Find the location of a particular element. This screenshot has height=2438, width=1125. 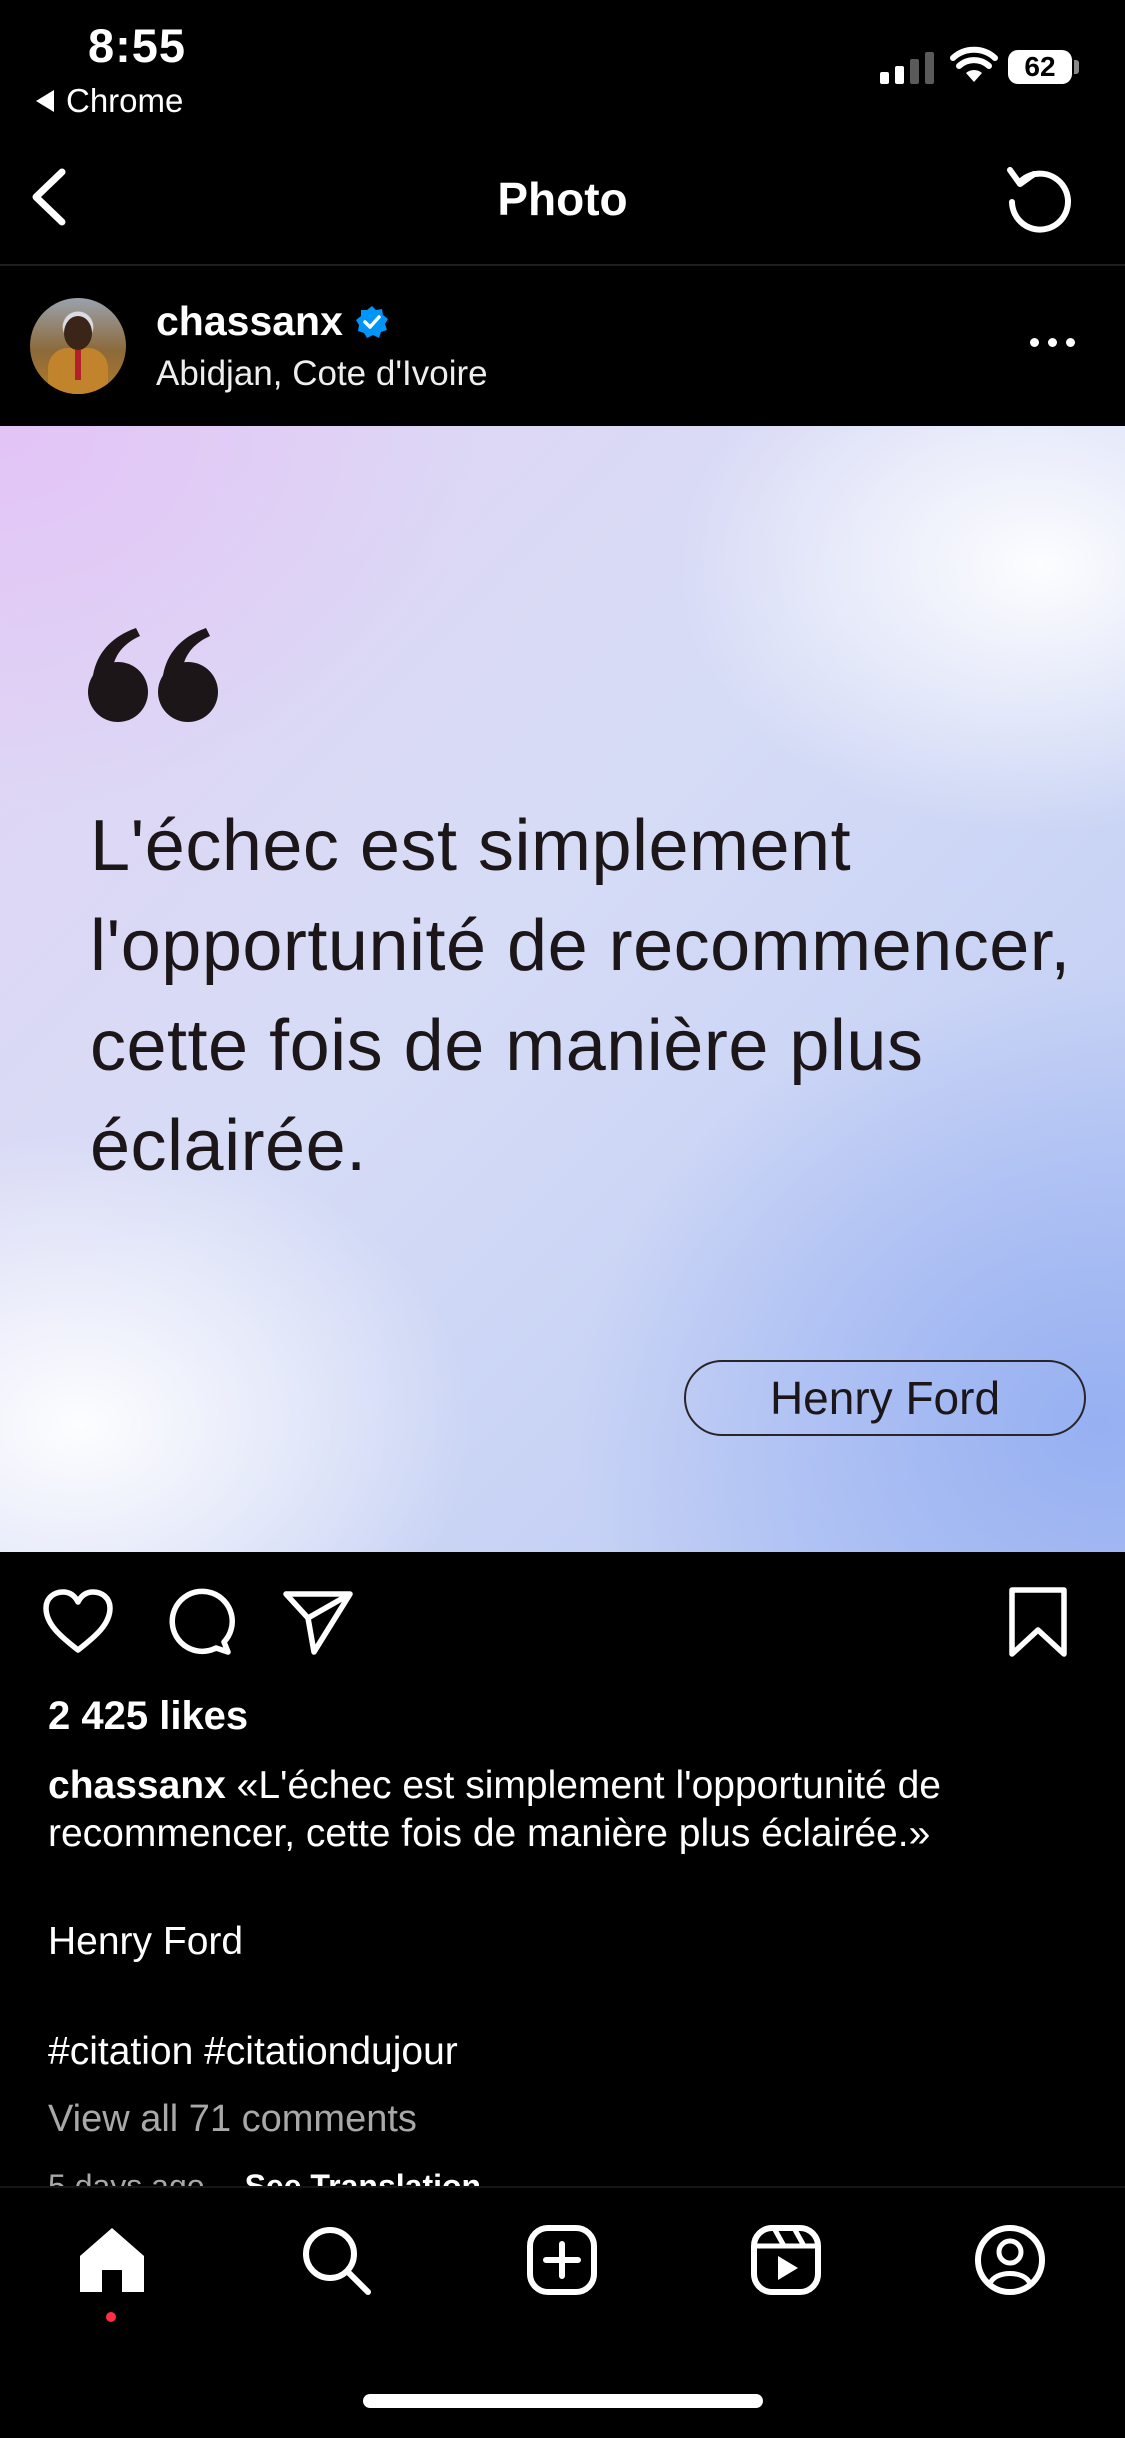

refresh-icon is located at coordinates (1040, 200).